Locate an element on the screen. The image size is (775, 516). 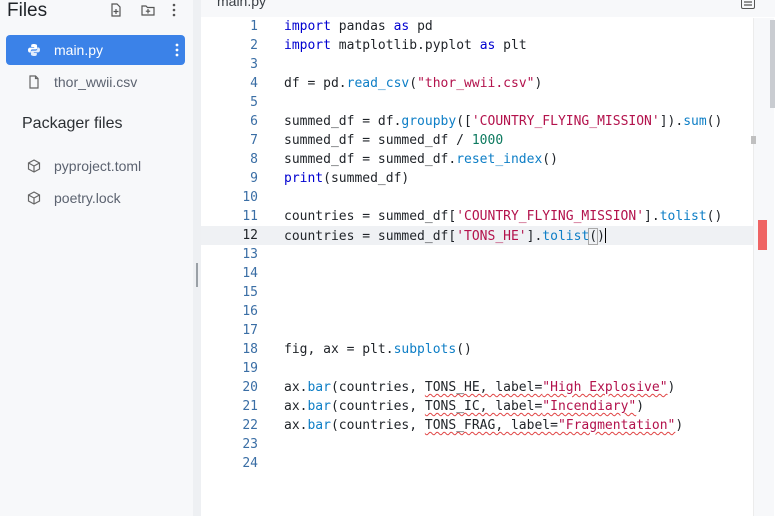
code-line: 7 summed_df = summed_df / 1000 is located at coordinates (481, 140).